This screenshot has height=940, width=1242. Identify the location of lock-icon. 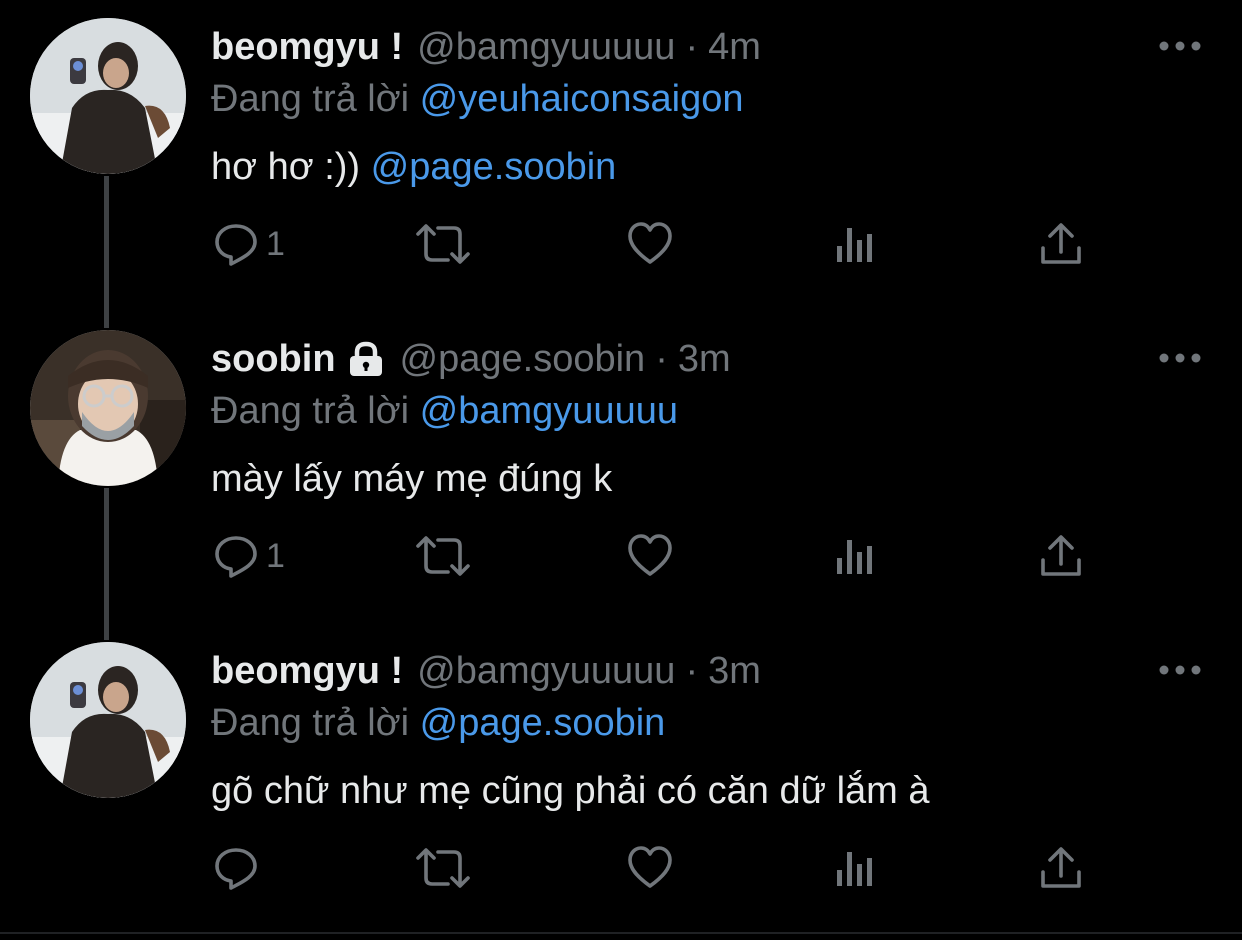
(365, 358).